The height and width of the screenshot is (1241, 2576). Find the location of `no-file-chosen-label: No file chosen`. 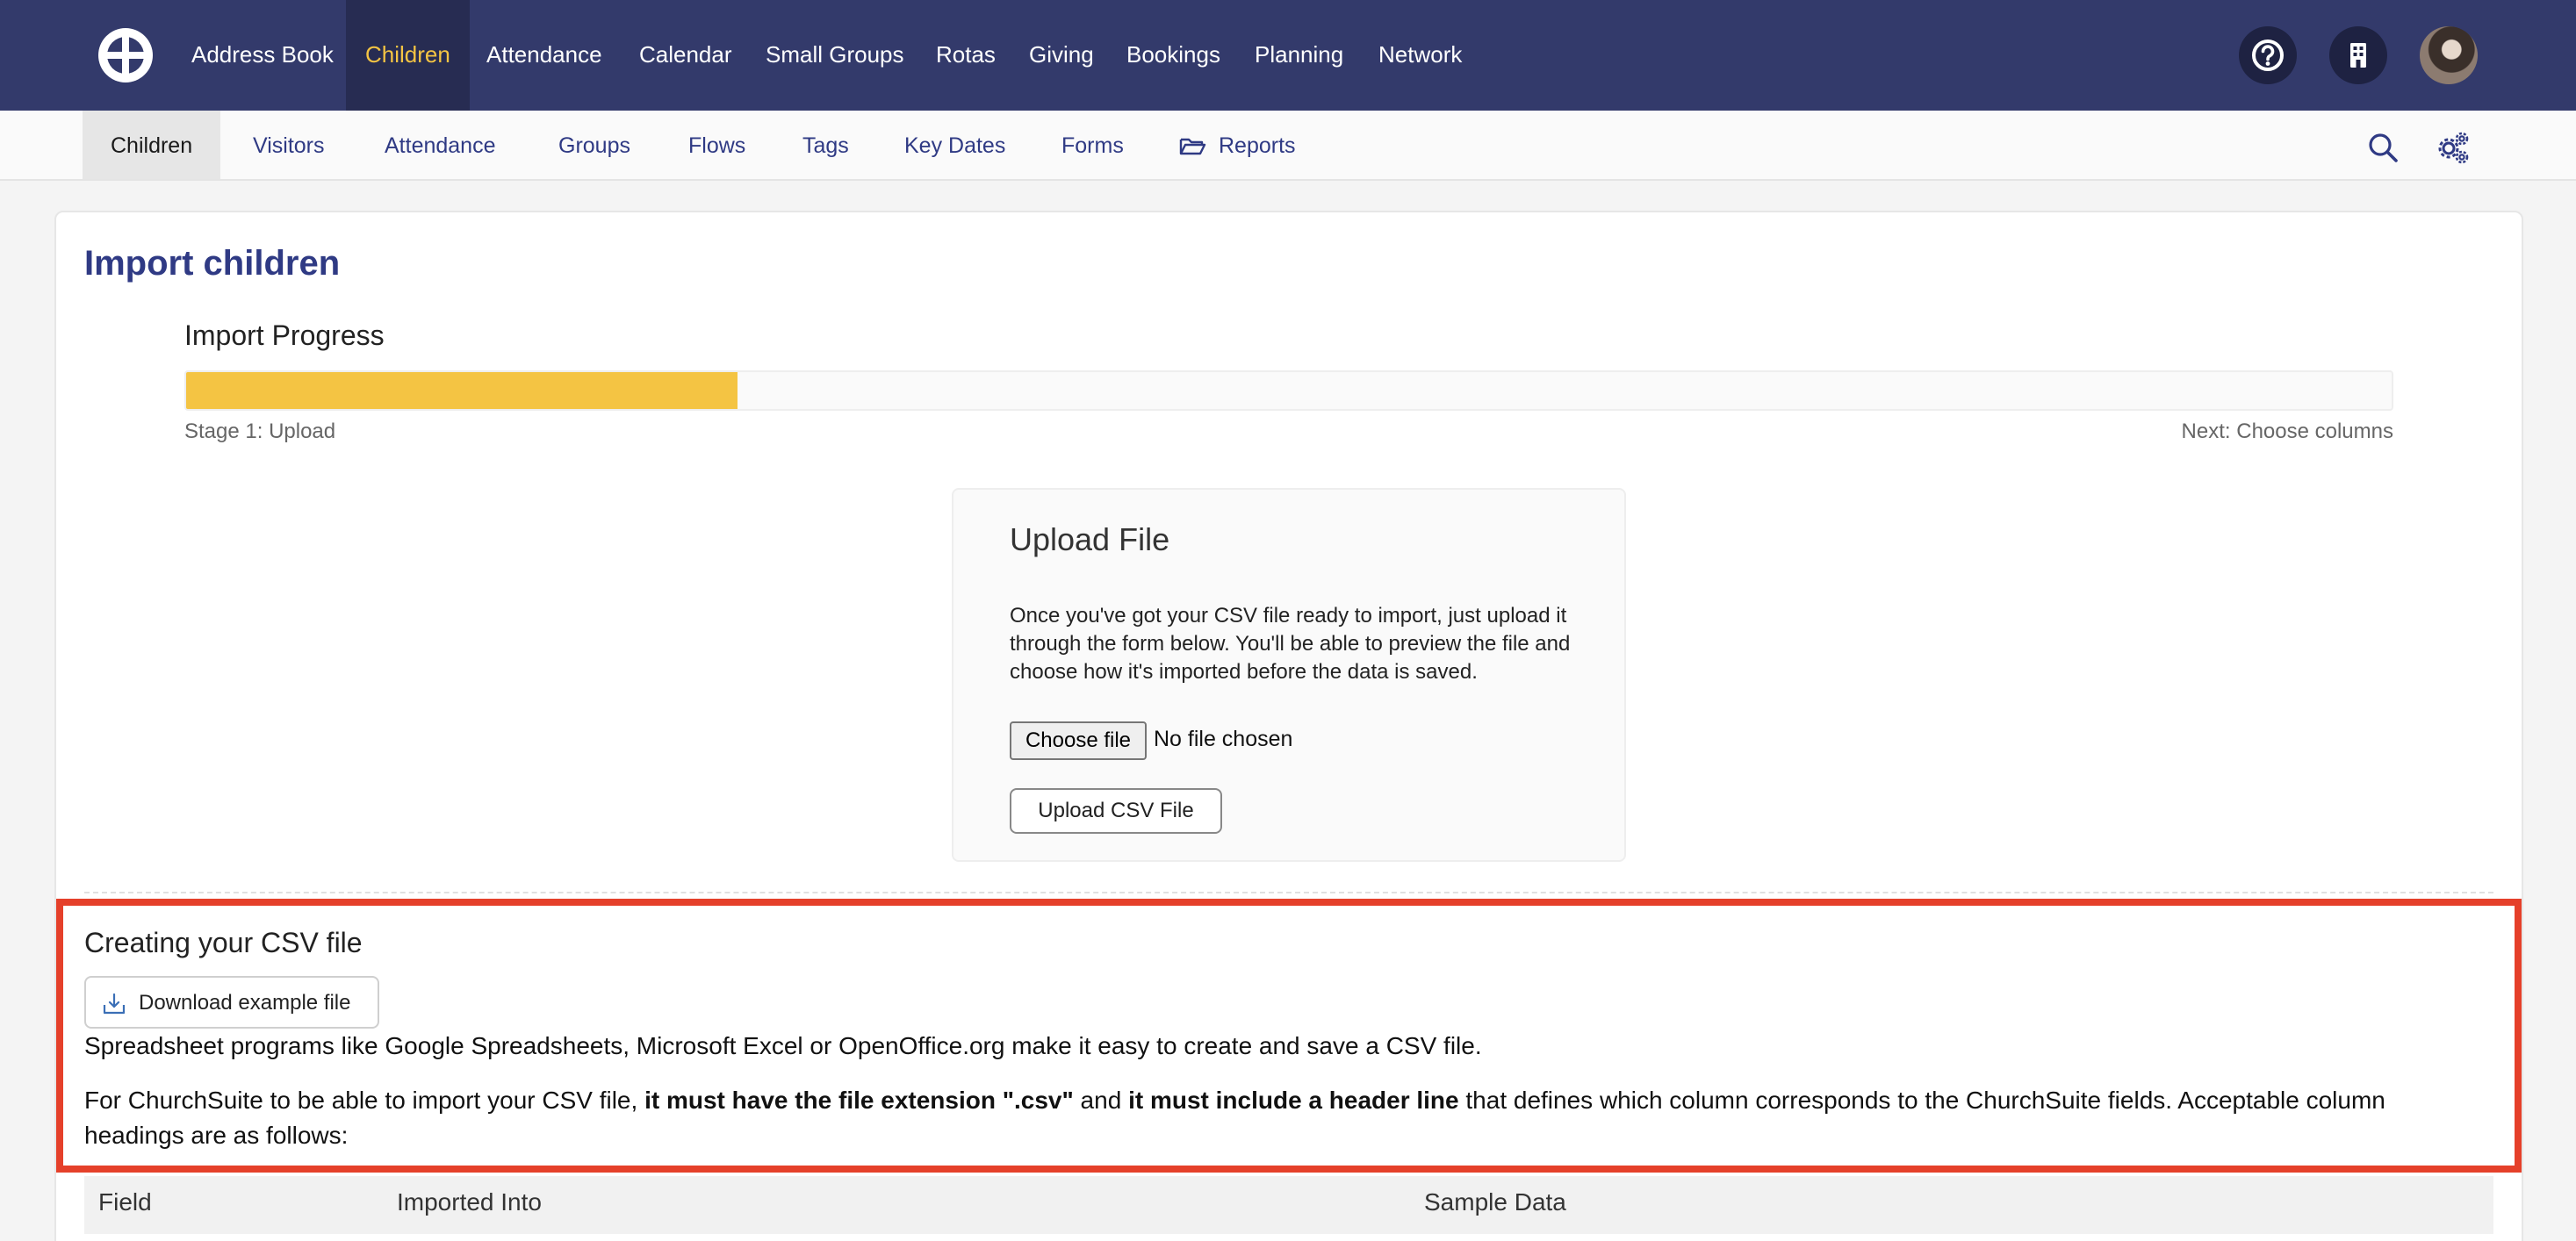

no-file-chosen-label: No file chosen is located at coordinates (1223, 739).